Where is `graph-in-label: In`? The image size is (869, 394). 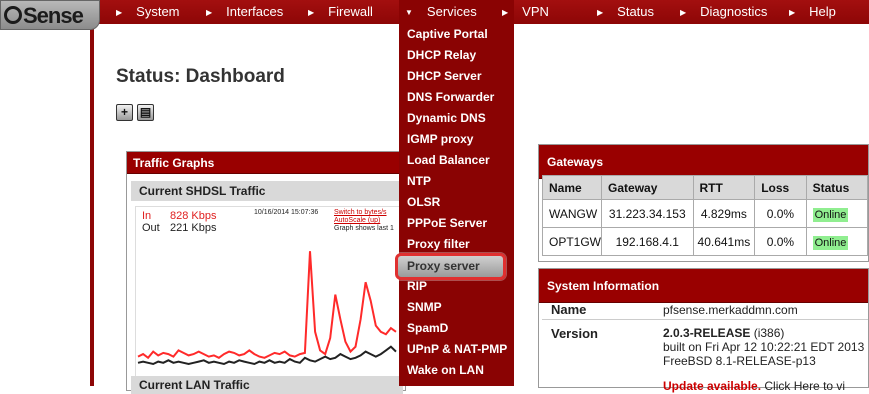 graph-in-label: In is located at coordinates (147, 216).